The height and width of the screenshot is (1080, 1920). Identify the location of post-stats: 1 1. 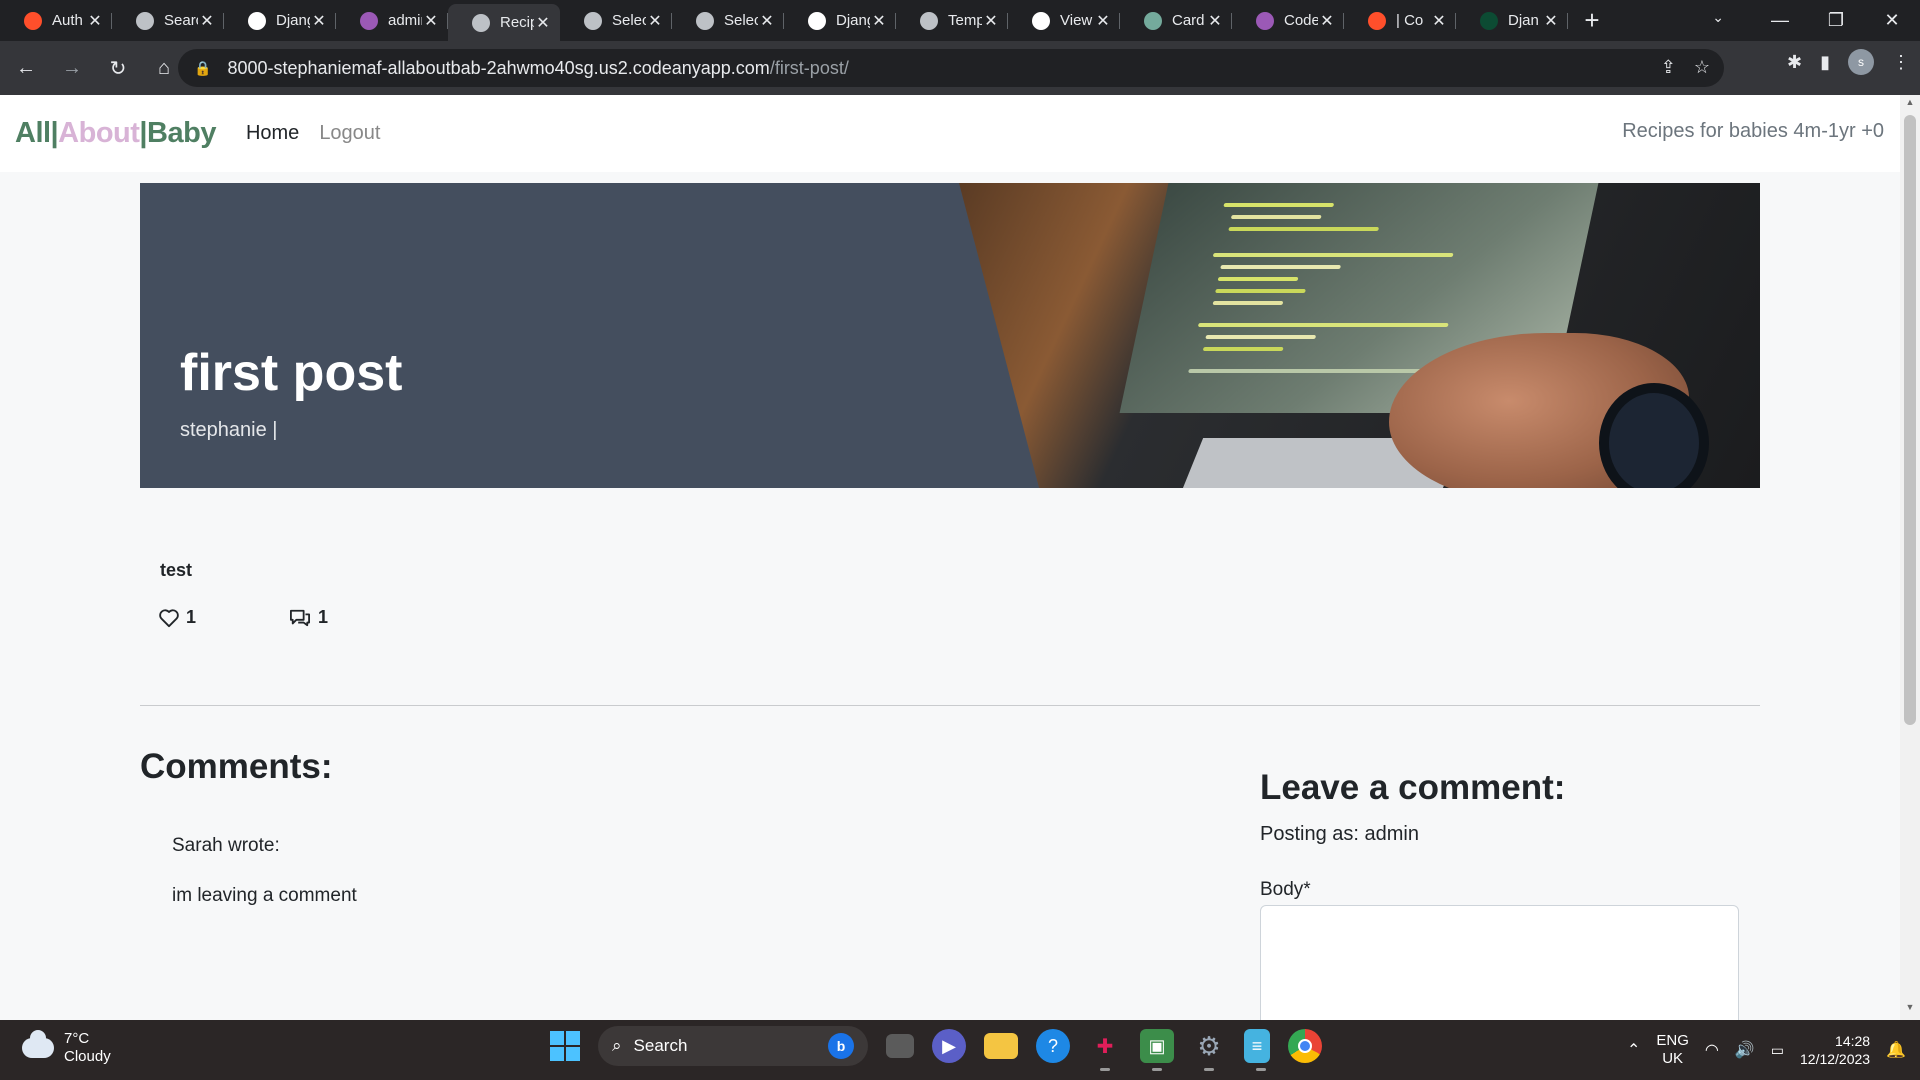
(243, 617).